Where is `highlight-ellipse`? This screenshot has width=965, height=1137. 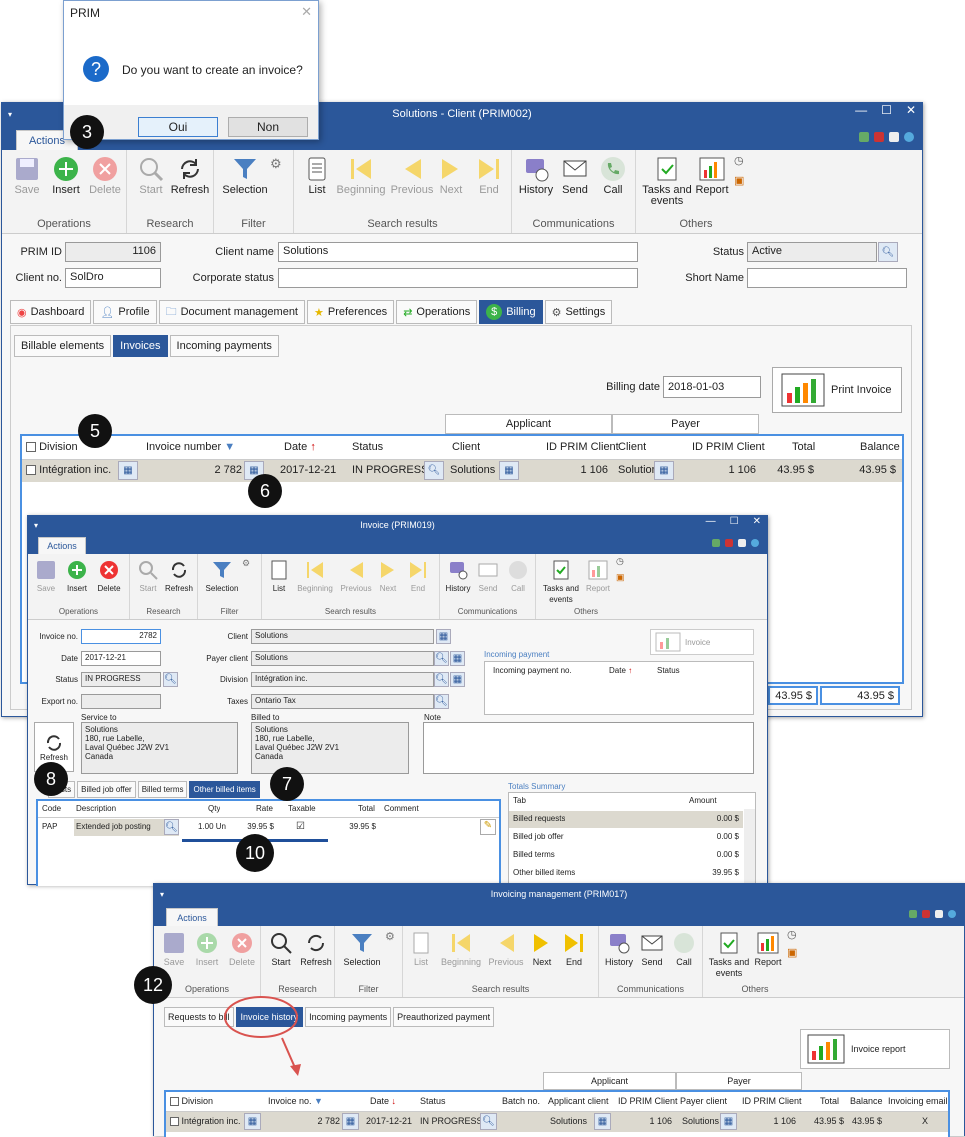 highlight-ellipse is located at coordinates (261, 1017).